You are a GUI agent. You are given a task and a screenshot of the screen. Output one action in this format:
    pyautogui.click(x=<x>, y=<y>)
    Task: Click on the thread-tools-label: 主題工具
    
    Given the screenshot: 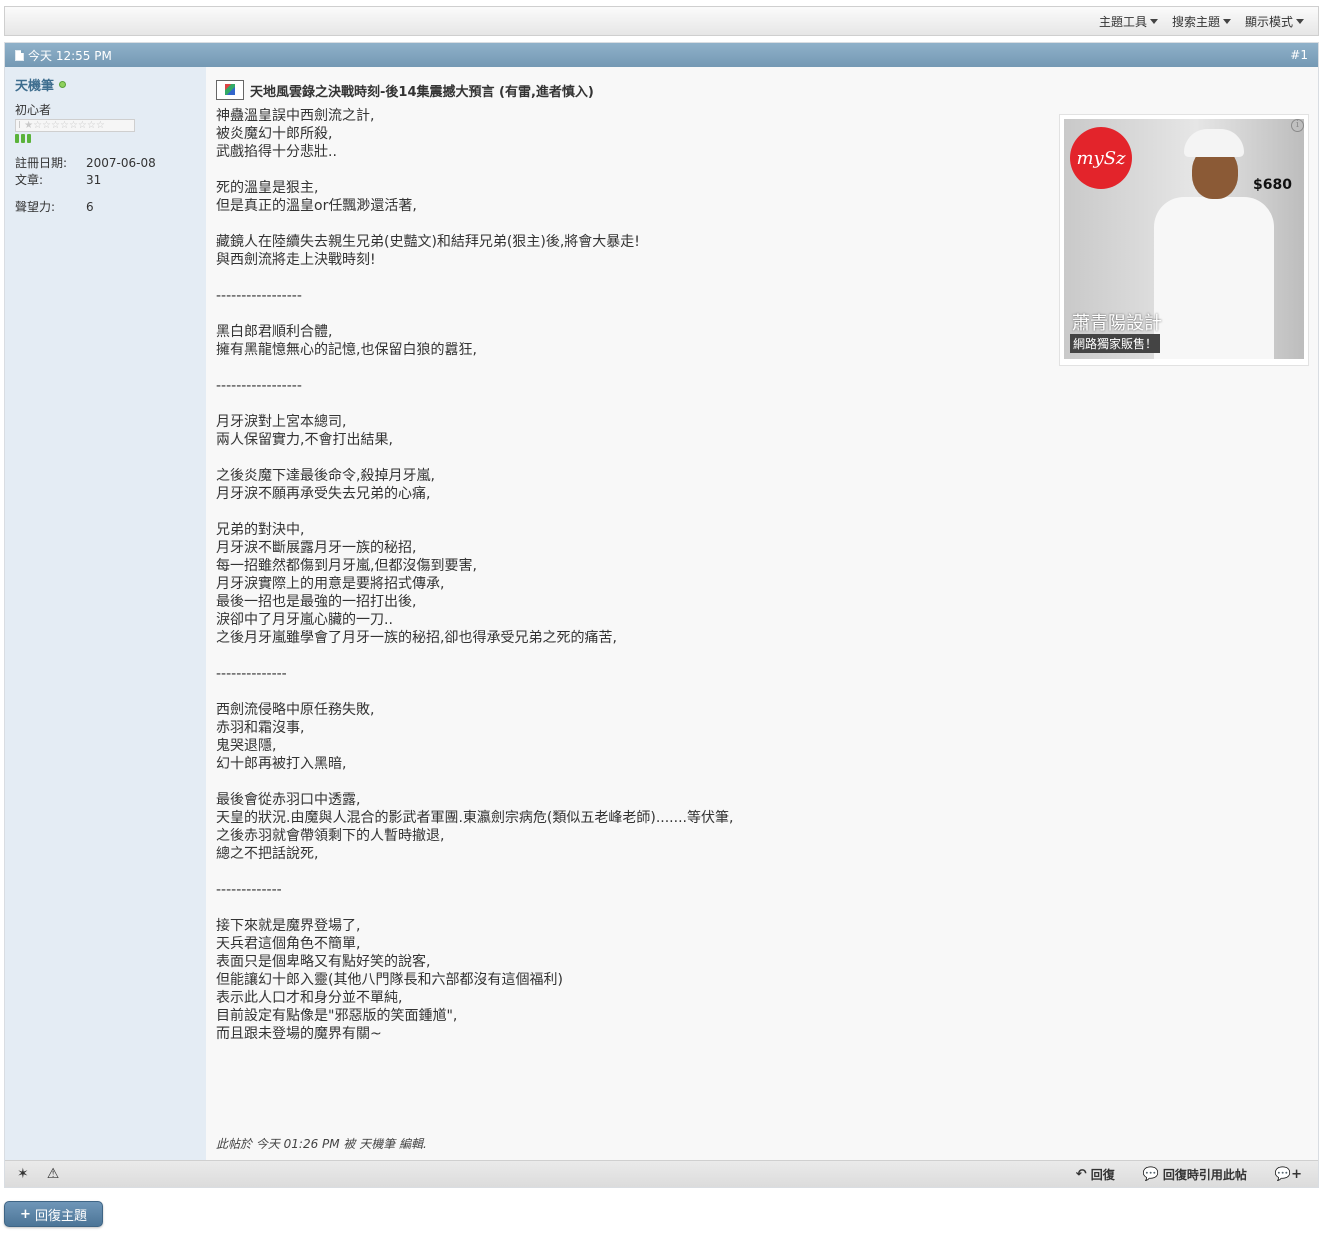 What is the action you would take?
    pyautogui.click(x=1122, y=21)
    